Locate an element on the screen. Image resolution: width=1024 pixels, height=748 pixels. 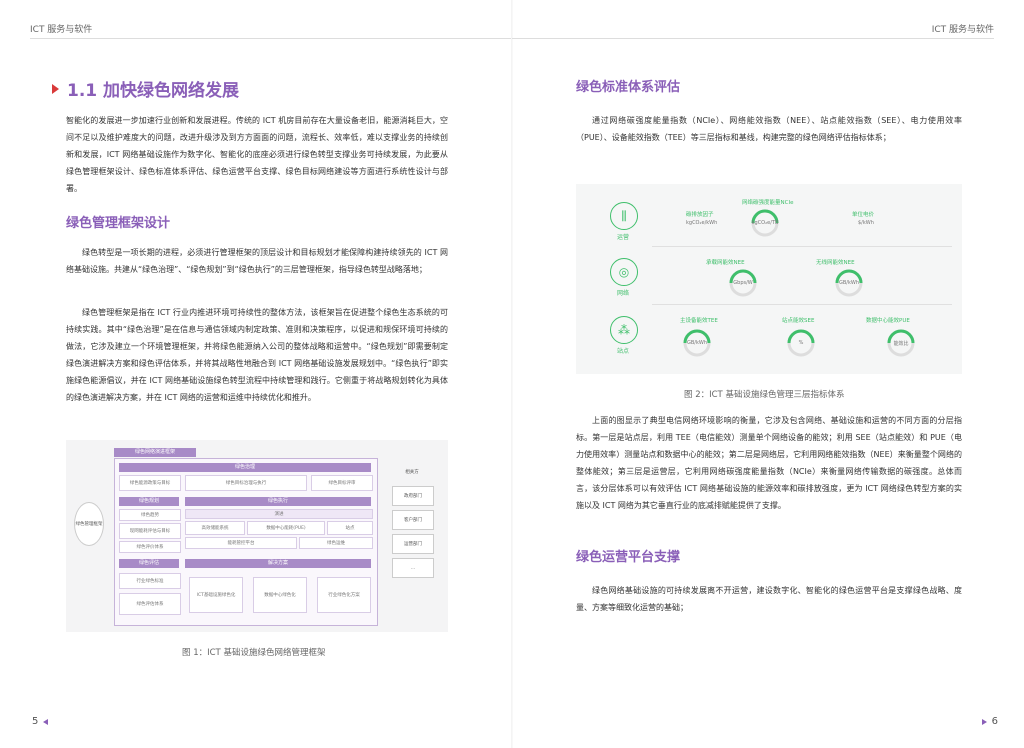
carbon-factor-label: 碳排放因子 is located at coordinates (700, 215).